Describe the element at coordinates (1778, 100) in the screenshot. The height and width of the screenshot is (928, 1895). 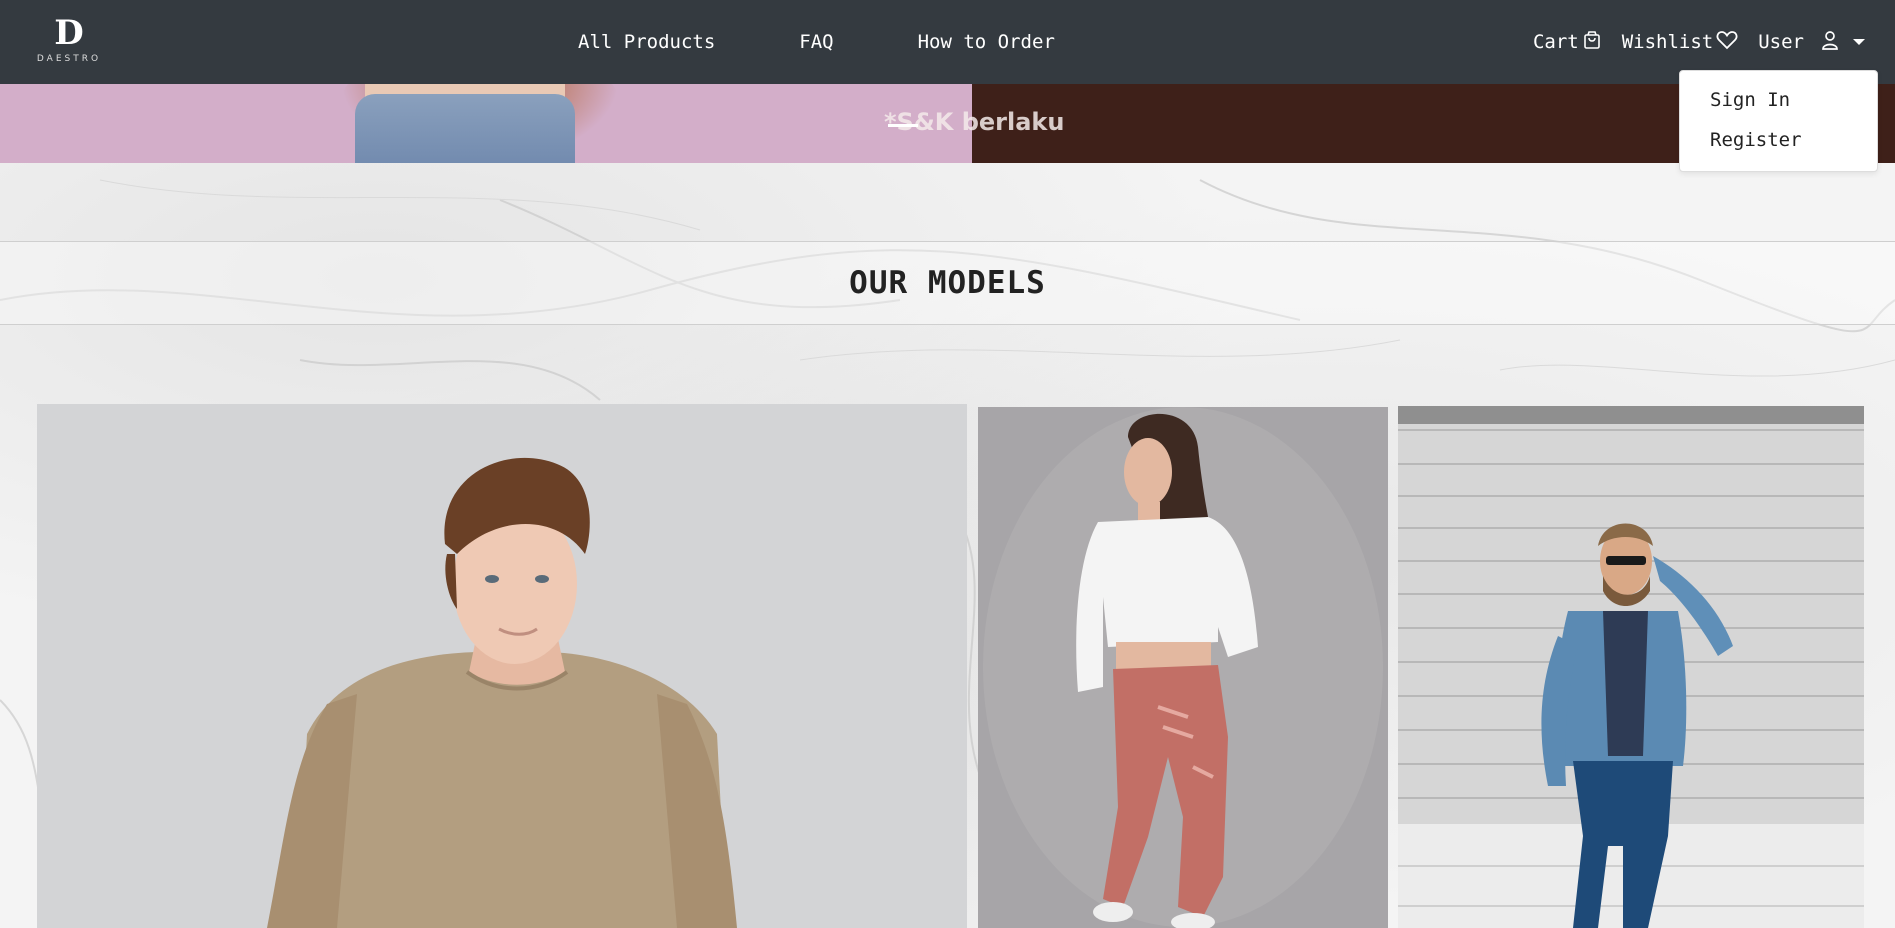
I see `sign-in-link: Sign In` at that location.